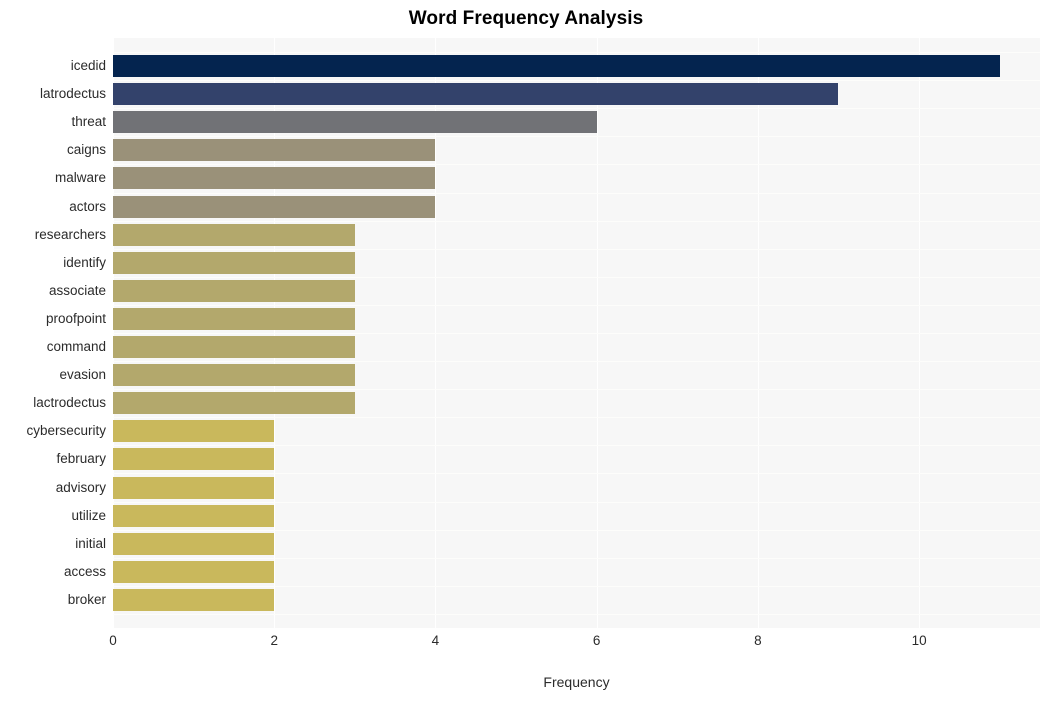 This screenshot has height=701, width=1052. What do you see at coordinates (576, 682) in the screenshot?
I see `x-axis-title: Frequency` at bounding box center [576, 682].